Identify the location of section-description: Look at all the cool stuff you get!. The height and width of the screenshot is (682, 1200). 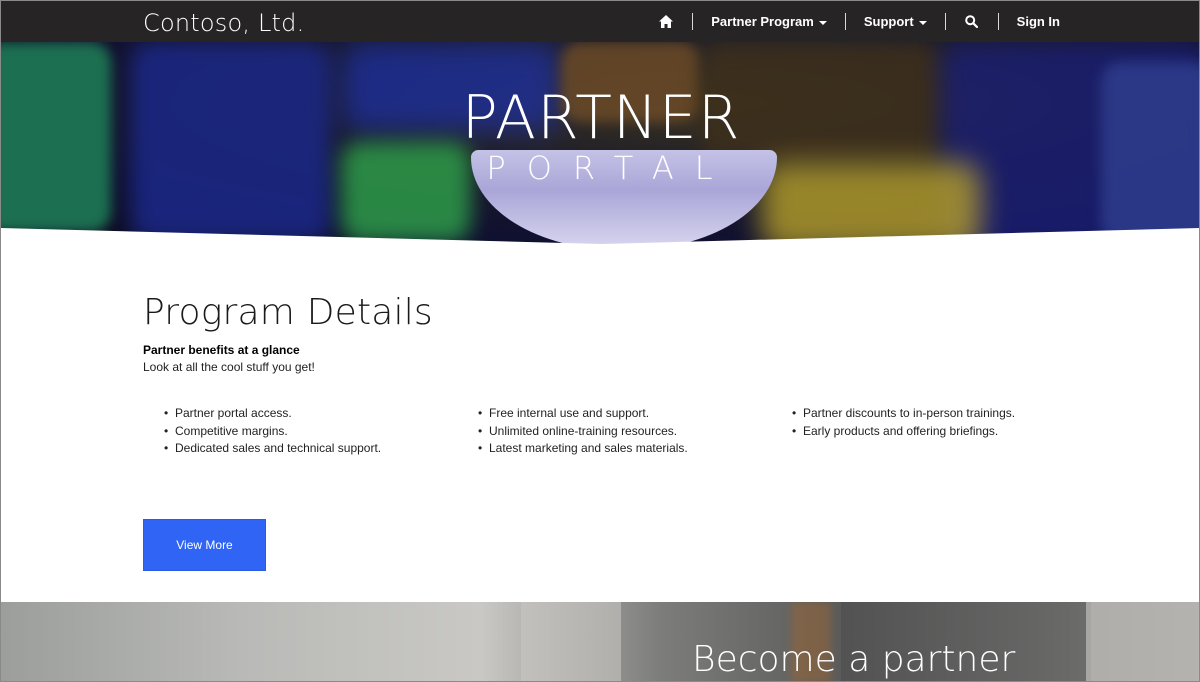
(229, 367).